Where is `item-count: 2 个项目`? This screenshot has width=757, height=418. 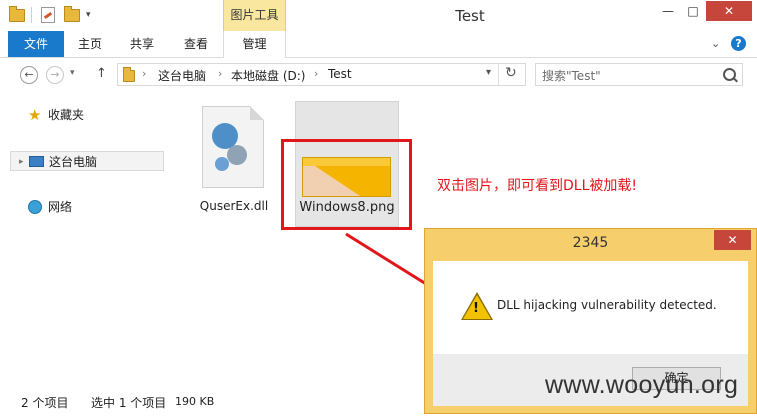 item-count: 2 个项目 is located at coordinates (45, 403).